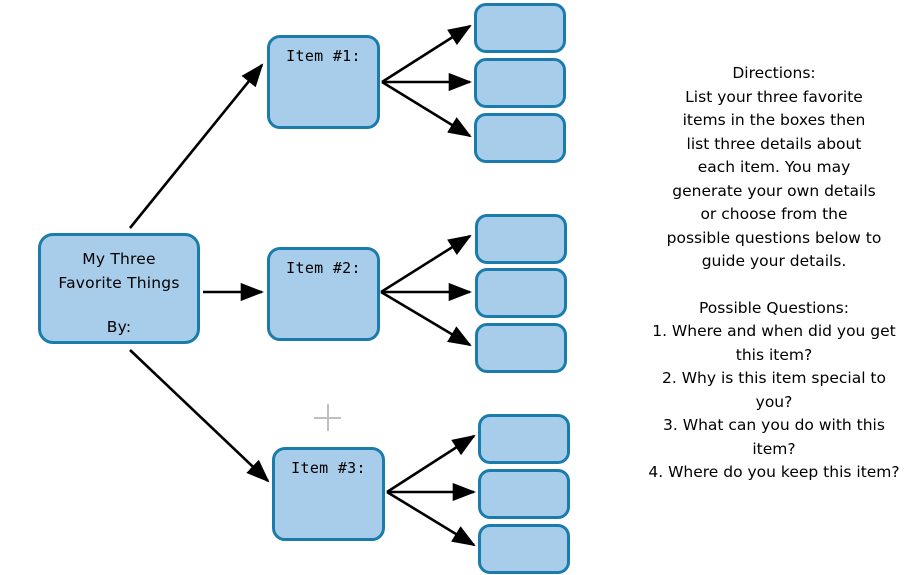  I want to click on main-topic-box: My Three Favorite Things By:, so click(119, 288).